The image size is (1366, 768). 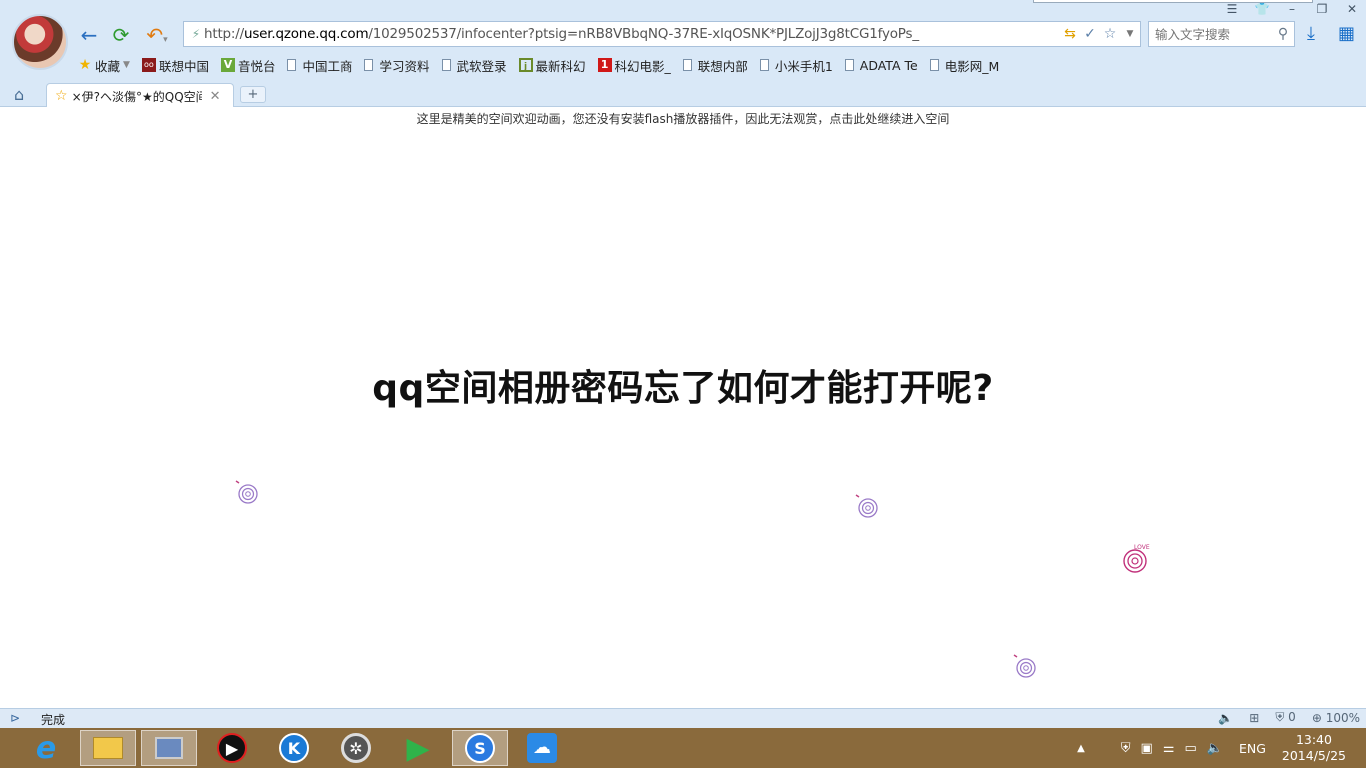 I want to click on tab-qzone: ☆ ×伊?ヘ淡傷°★的QQ空间 ✕, so click(x=140, y=95).